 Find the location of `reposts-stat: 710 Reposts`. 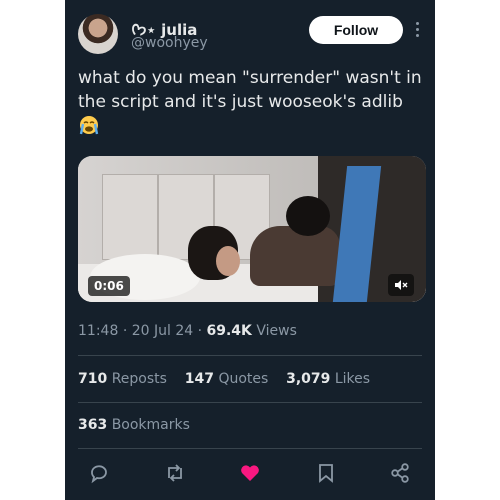

reposts-stat: 710 Reposts is located at coordinates (122, 379).